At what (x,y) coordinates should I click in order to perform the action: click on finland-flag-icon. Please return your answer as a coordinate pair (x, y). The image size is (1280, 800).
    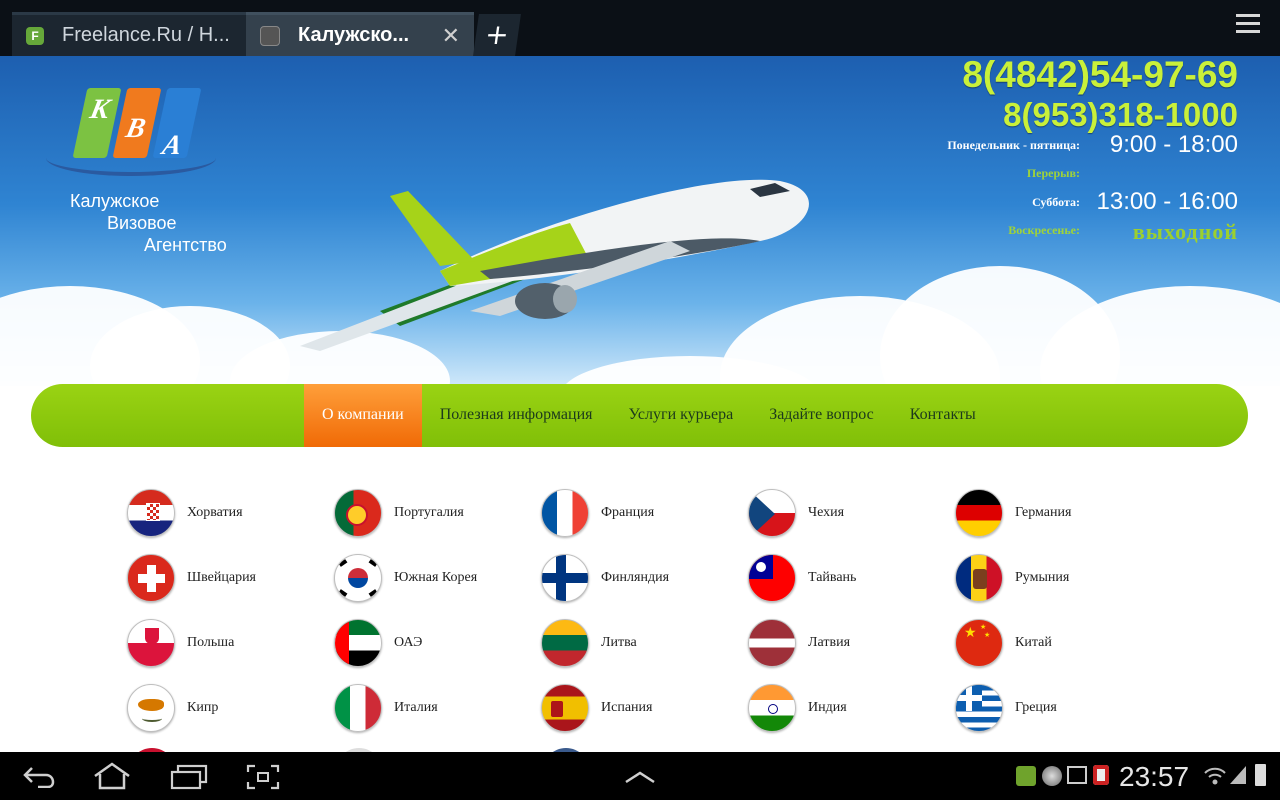
    Looking at the image, I should click on (565, 578).